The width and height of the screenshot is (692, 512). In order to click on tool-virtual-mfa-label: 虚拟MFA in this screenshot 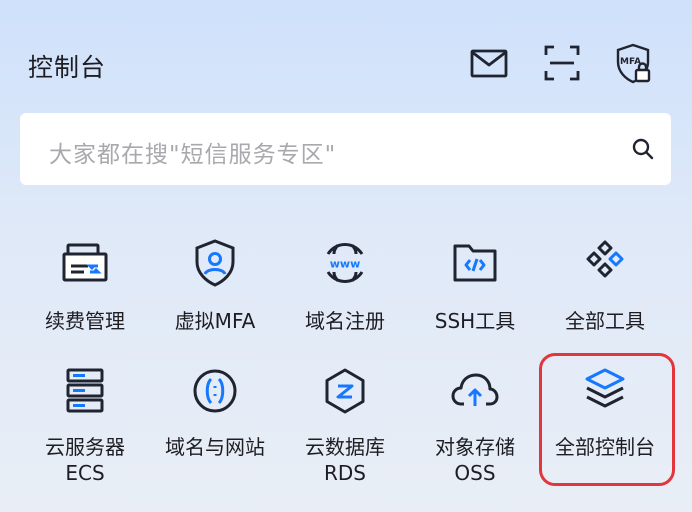, I will do `click(215, 321)`.